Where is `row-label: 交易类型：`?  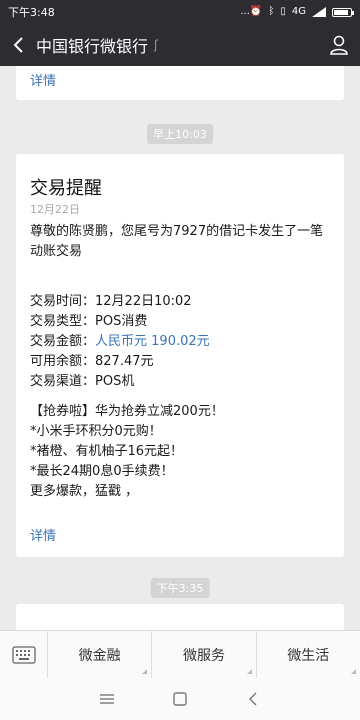 row-label: 交易类型： is located at coordinates (63, 321).